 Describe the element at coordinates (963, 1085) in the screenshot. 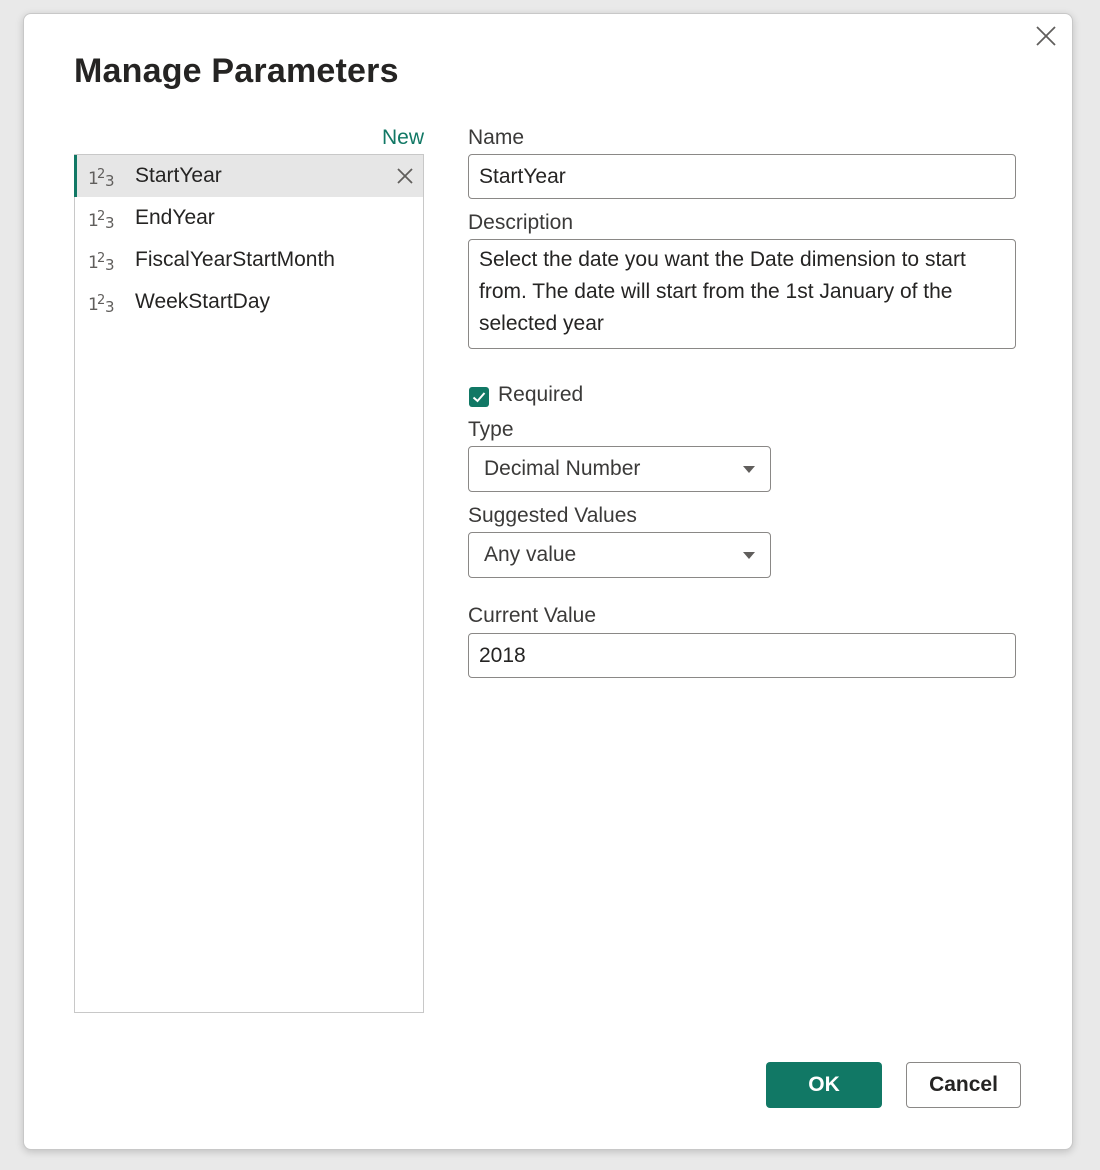

I see `cancel-button: Cancel` at that location.